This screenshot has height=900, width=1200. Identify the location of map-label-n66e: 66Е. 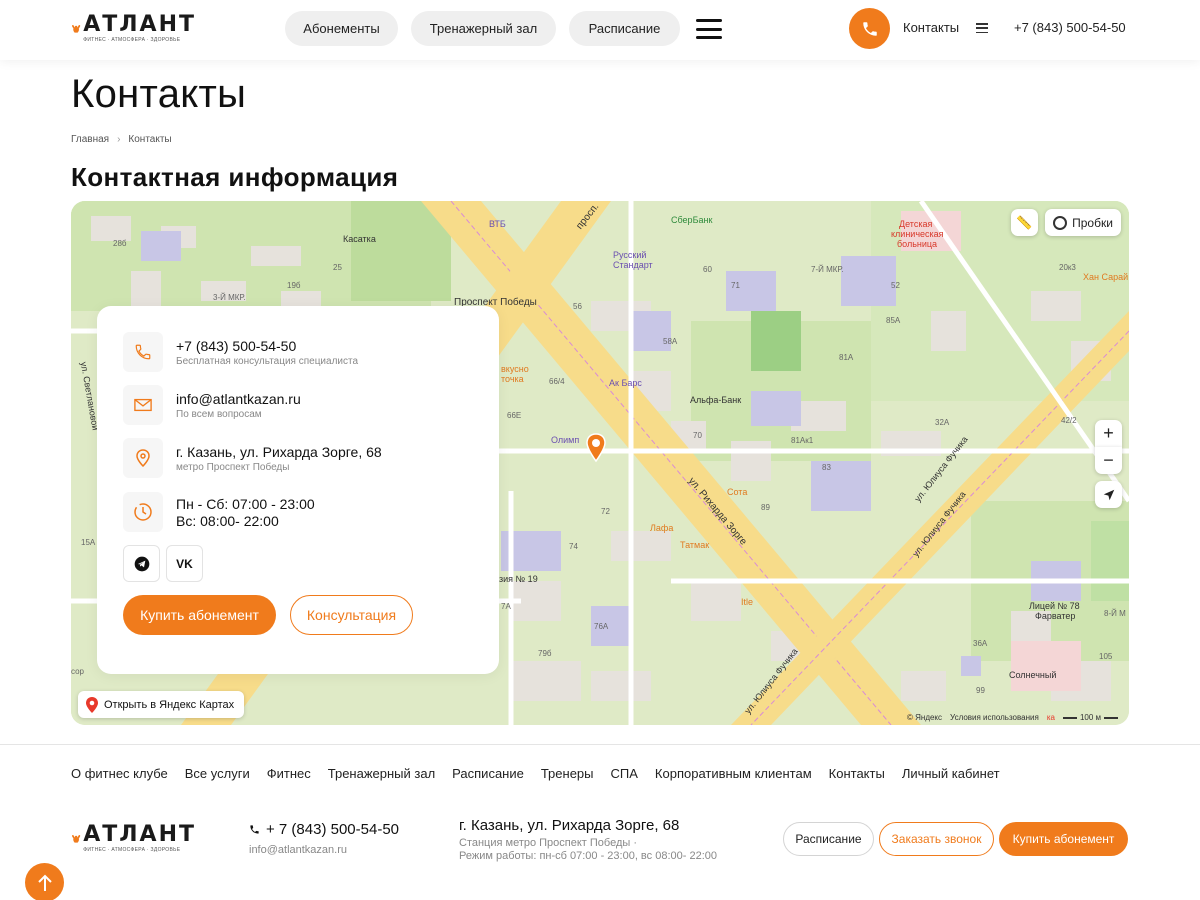
(514, 415).